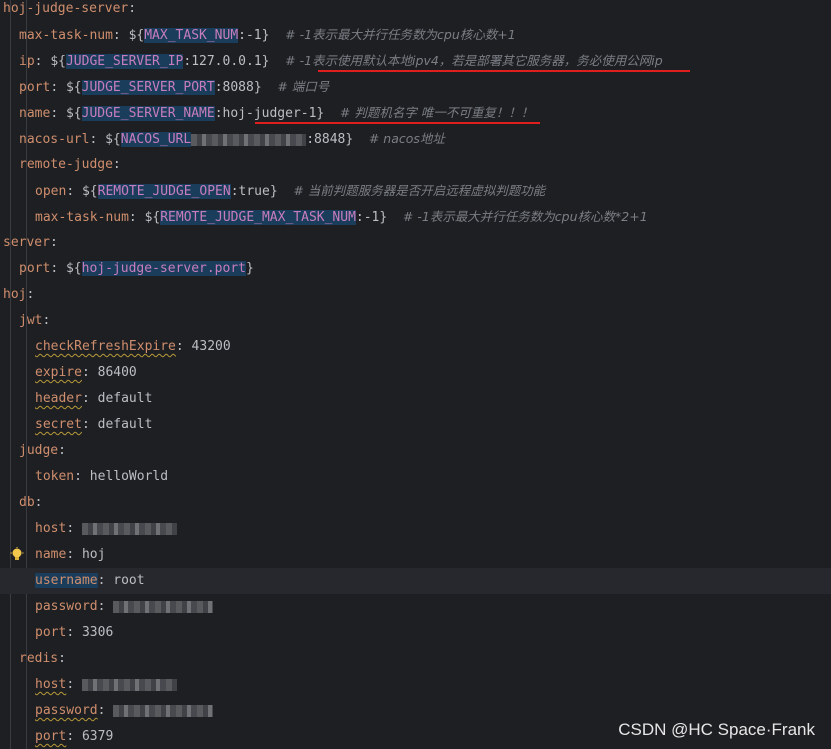  Describe the element at coordinates (415, 633) in the screenshot. I see `code-line: port: 3306` at that location.